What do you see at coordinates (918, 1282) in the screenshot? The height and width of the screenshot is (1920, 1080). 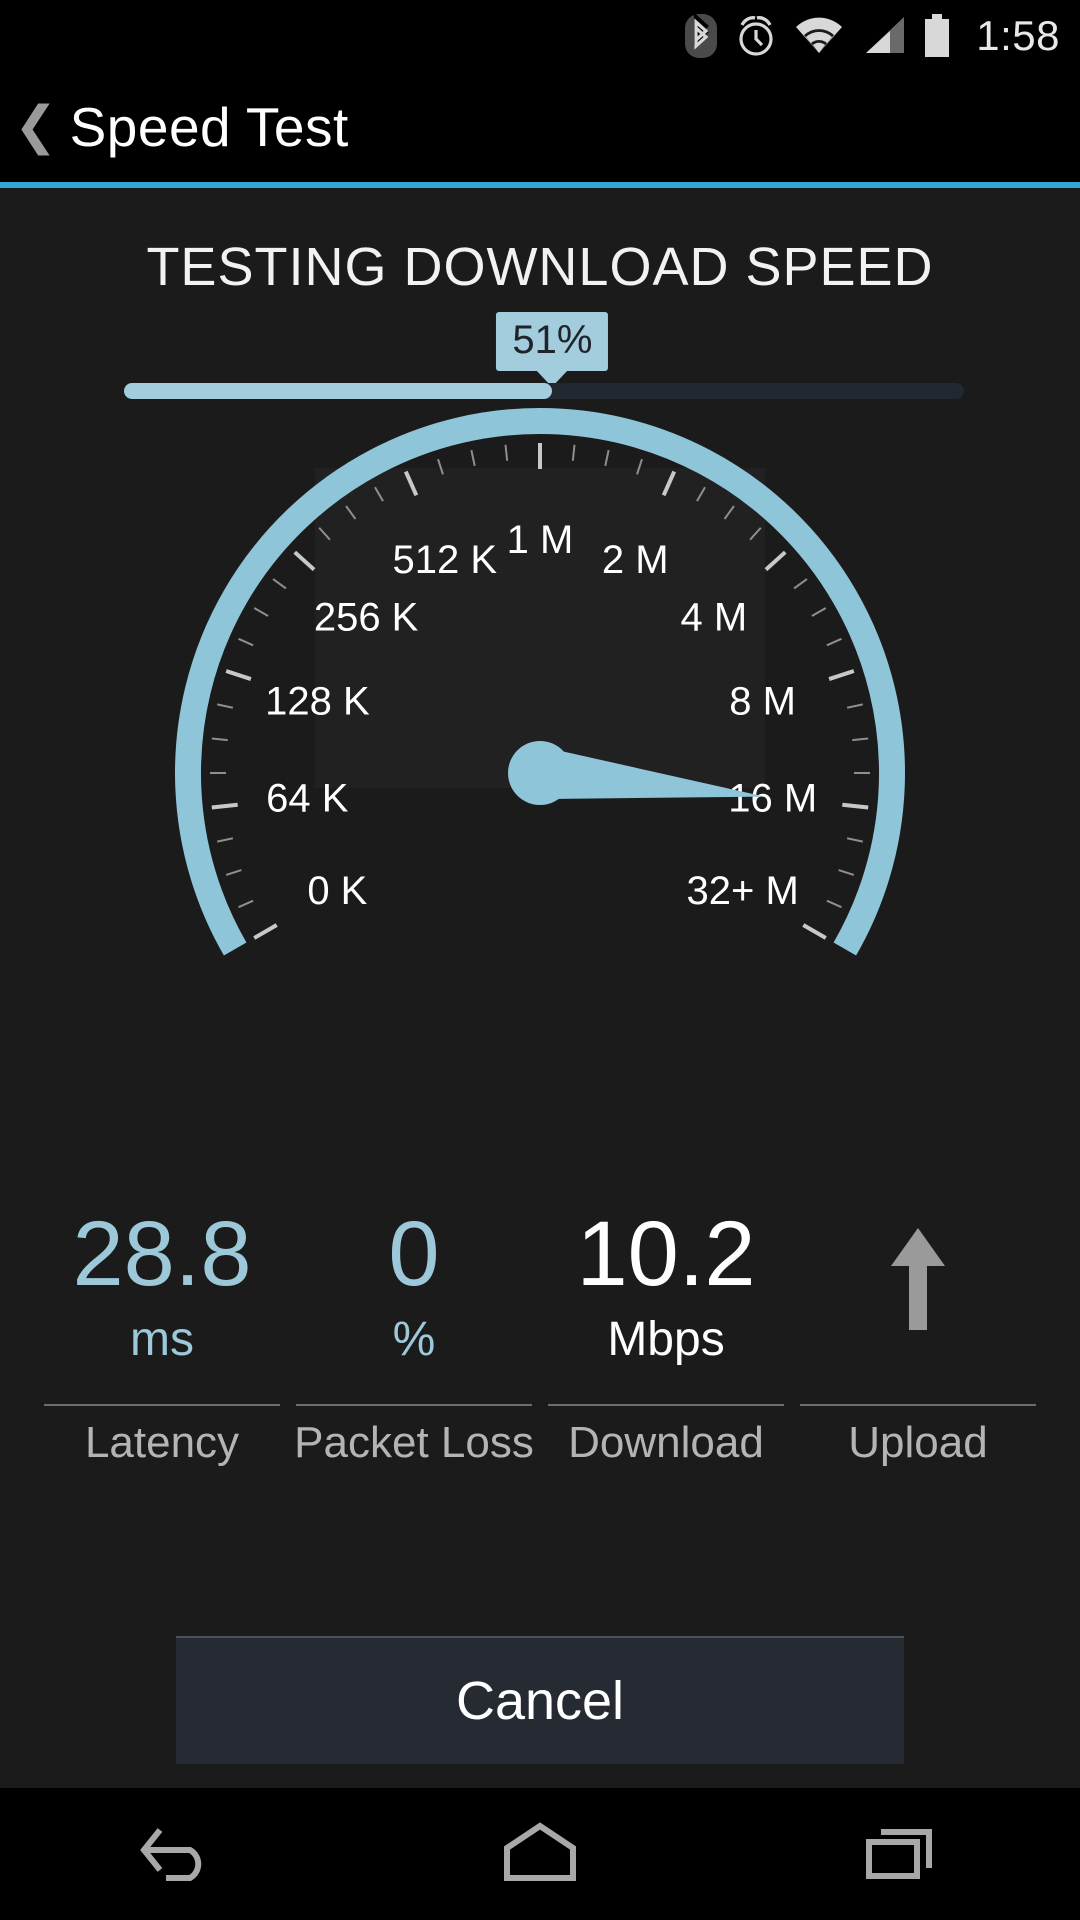 I see `up-arrow-icon` at bounding box center [918, 1282].